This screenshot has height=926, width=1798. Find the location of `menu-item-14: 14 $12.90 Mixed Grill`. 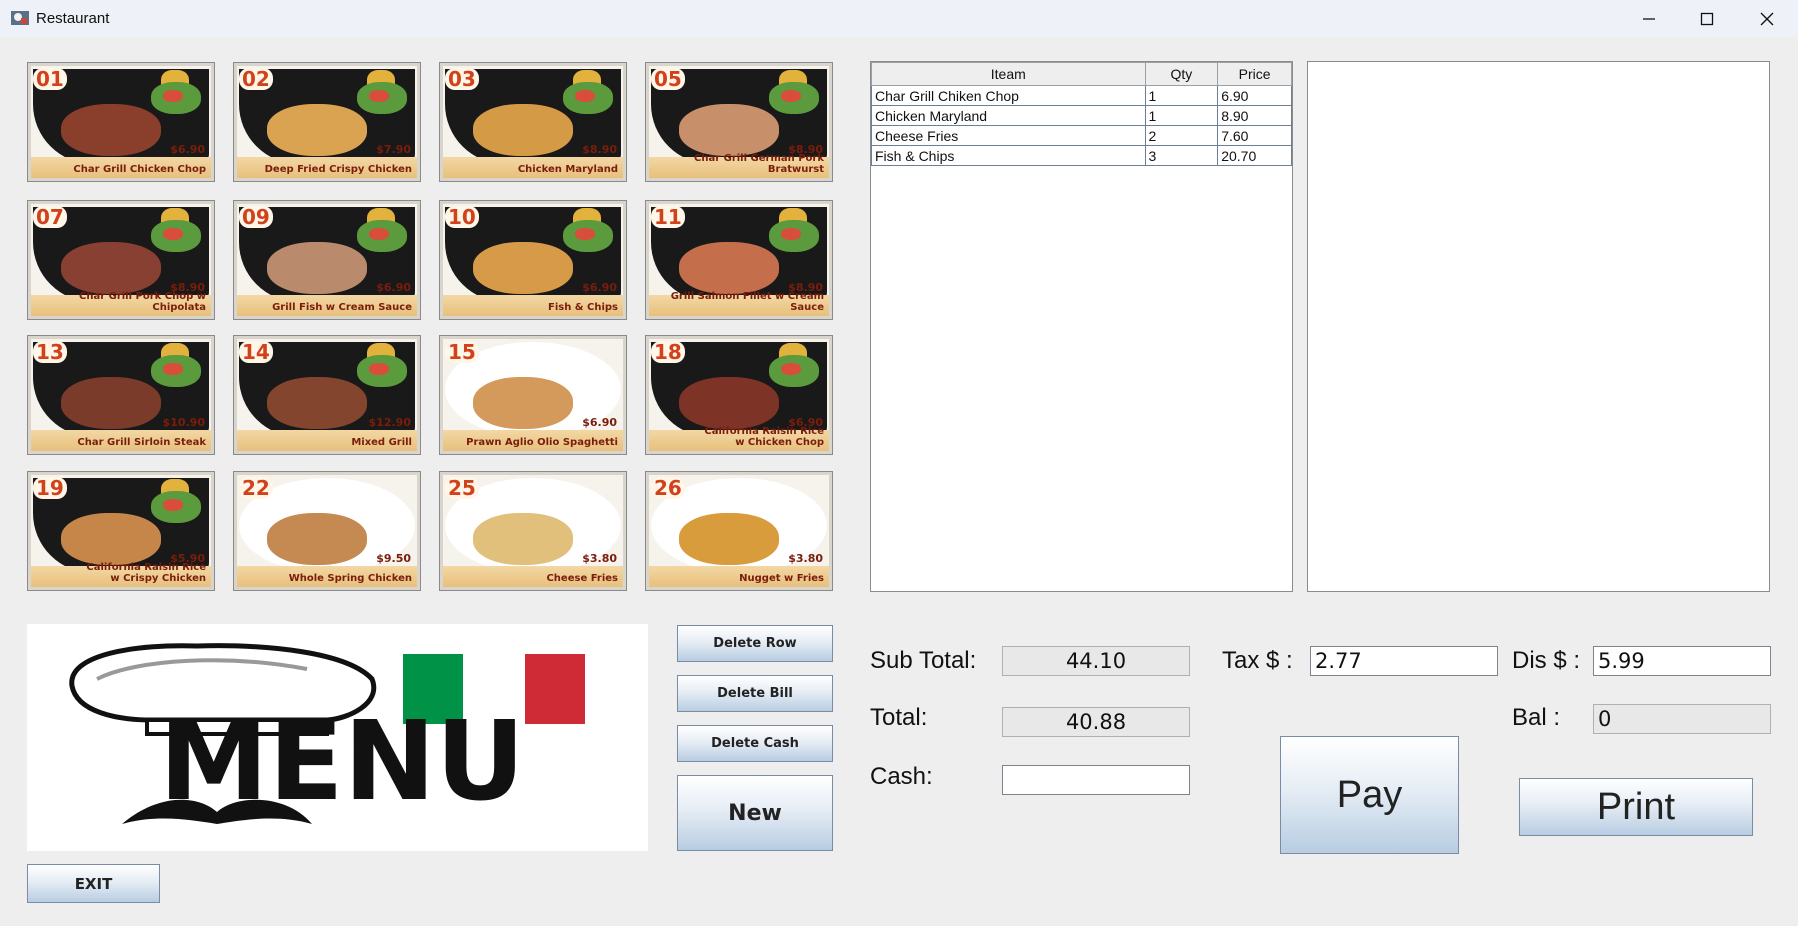

menu-item-14: 14 $12.90 Mixed Grill is located at coordinates (327, 395).